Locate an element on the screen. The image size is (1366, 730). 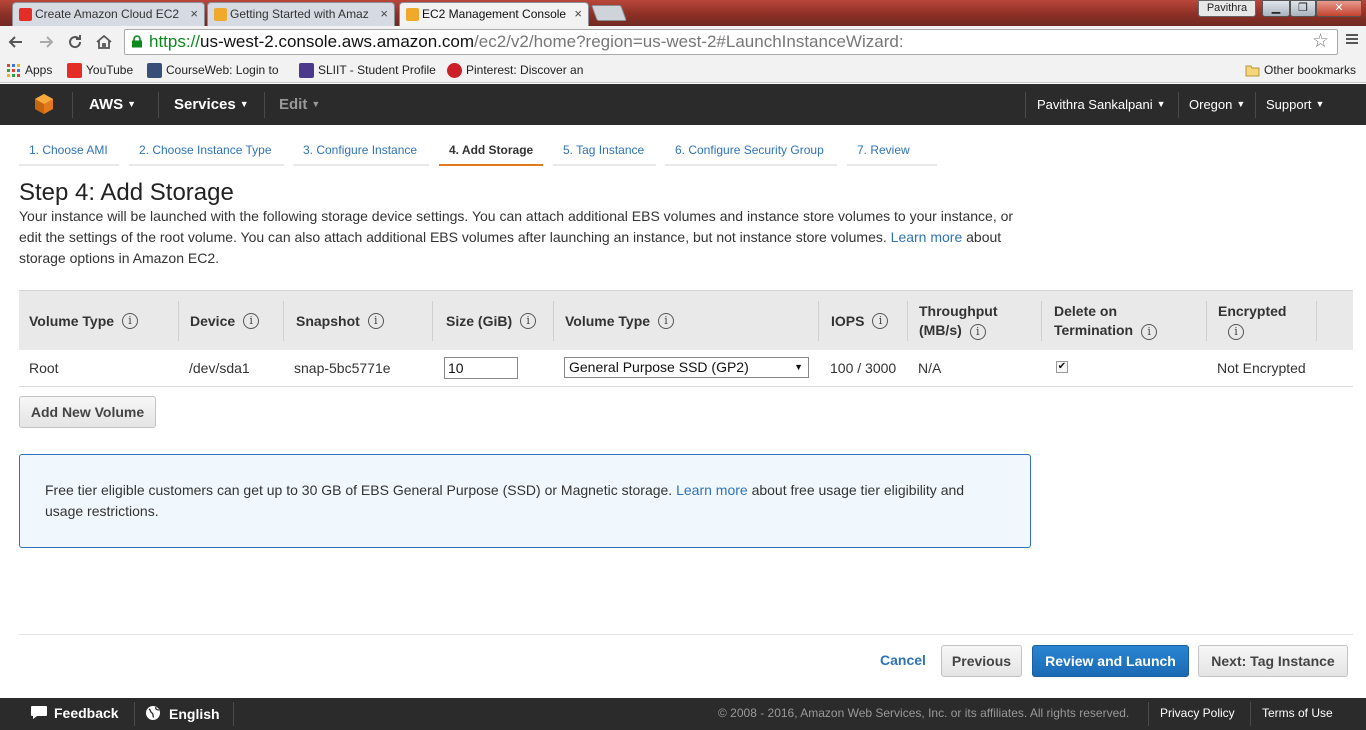
new-tab-button is located at coordinates (609, 13).